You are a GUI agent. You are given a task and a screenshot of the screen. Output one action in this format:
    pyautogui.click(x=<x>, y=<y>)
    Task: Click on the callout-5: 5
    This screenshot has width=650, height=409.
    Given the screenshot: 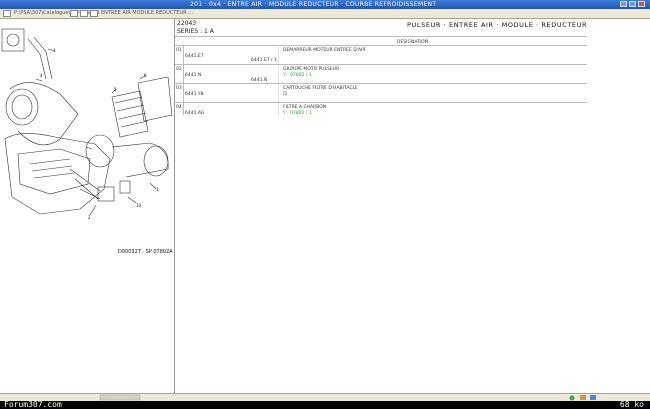 What is the action you would take?
    pyautogui.click(x=115, y=89)
    